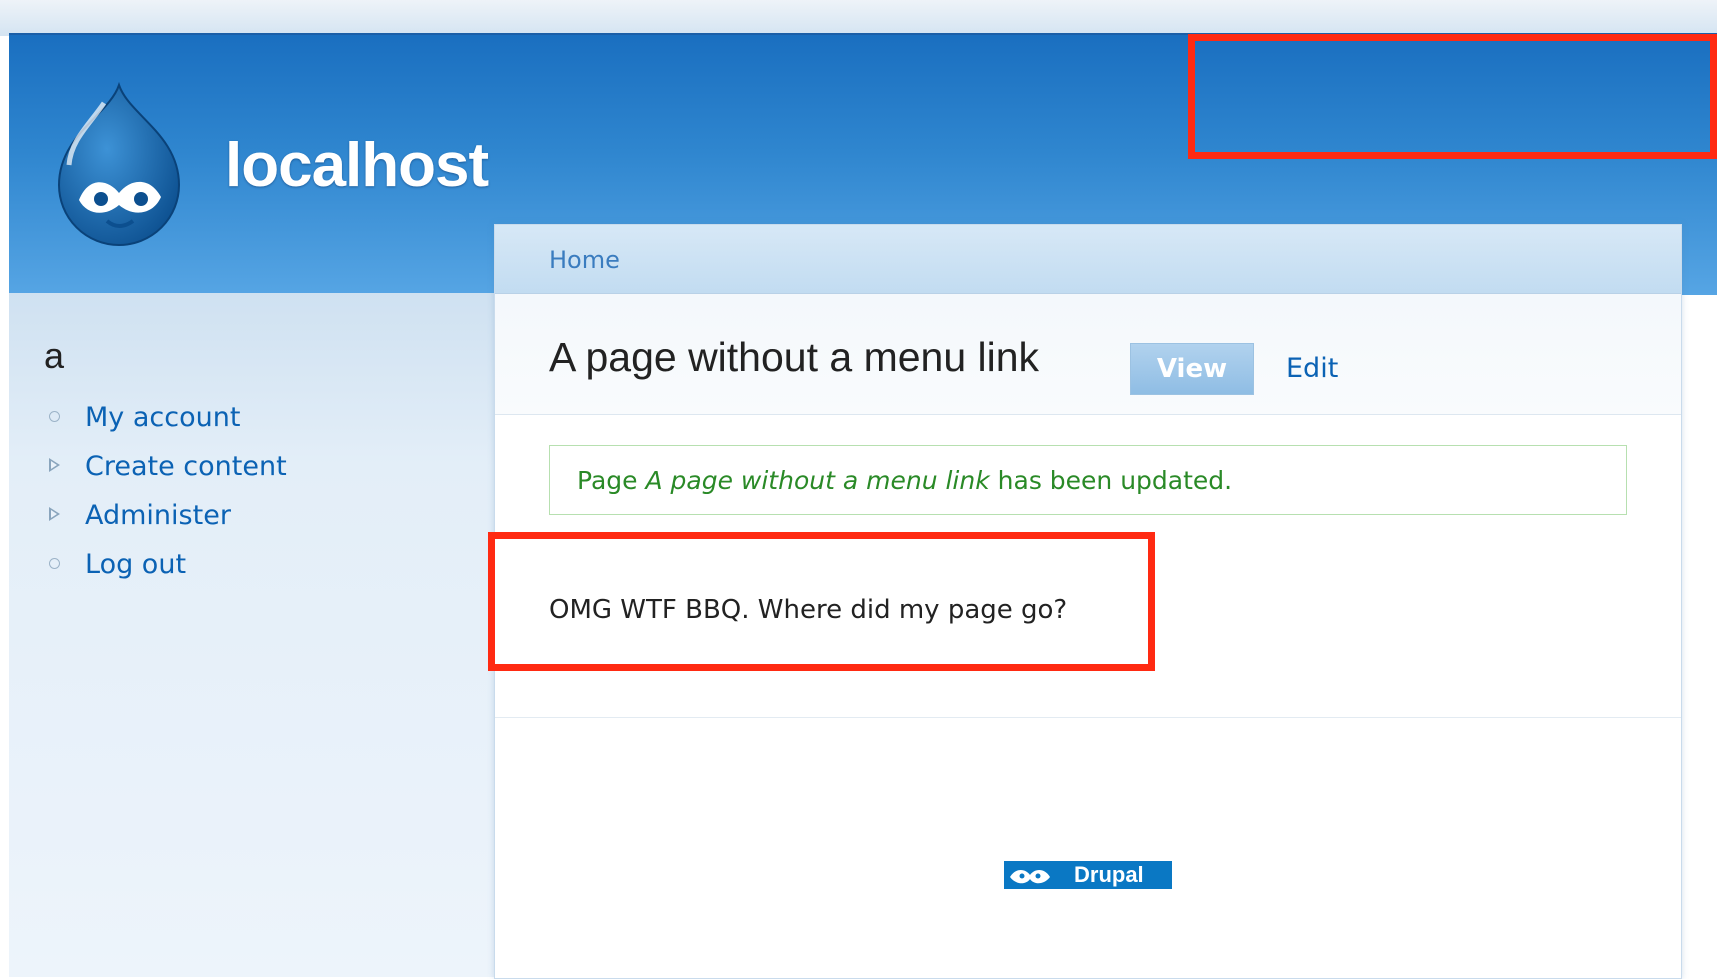 This screenshot has width=1717, height=979. I want to click on drupal-mini-logo-icon, so click(1030, 875).